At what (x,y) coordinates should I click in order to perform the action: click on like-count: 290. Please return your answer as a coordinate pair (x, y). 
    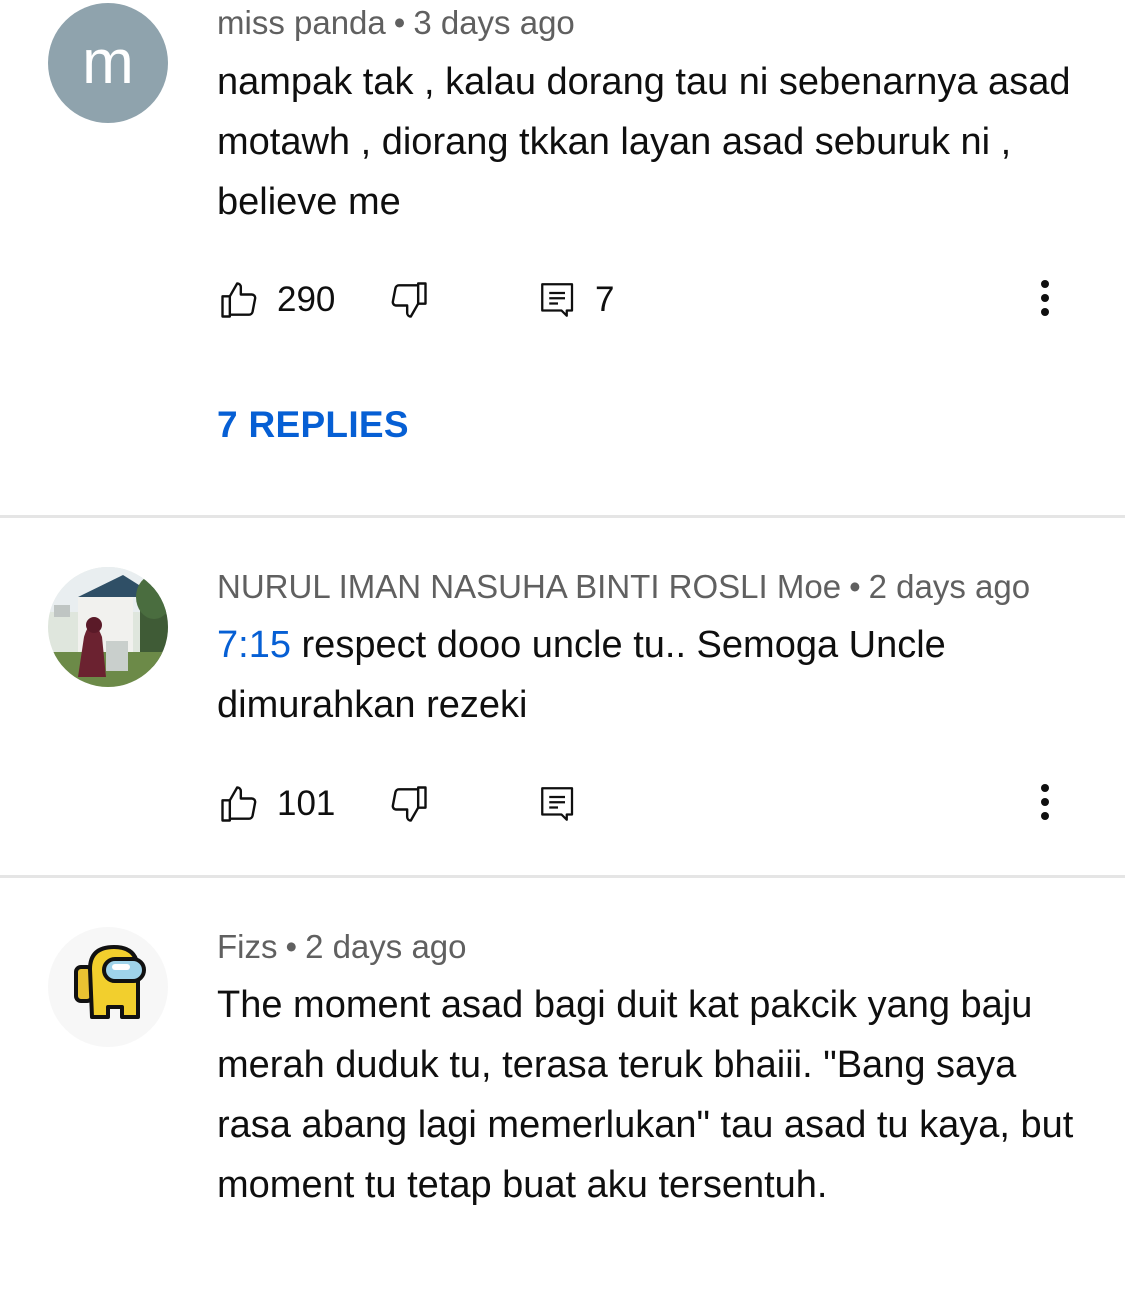
    Looking at the image, I should click on (306, 299).